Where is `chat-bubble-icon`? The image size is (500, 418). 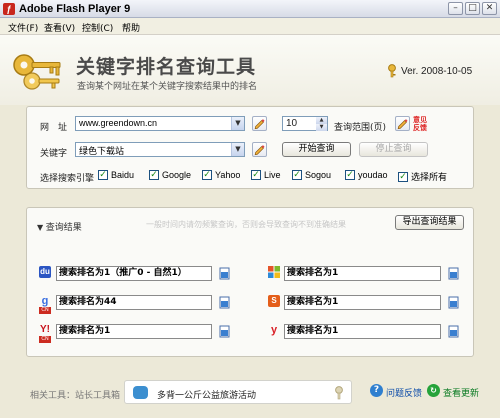
chat-bubble-icon is located at coordinates (140, 392).